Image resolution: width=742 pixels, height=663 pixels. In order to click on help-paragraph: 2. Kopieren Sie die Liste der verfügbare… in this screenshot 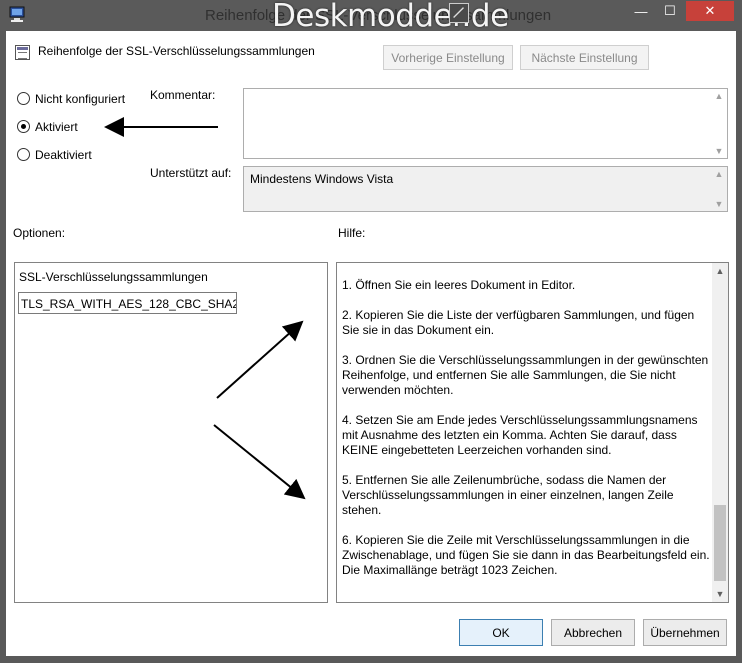, I will do `click(518, 322)`.